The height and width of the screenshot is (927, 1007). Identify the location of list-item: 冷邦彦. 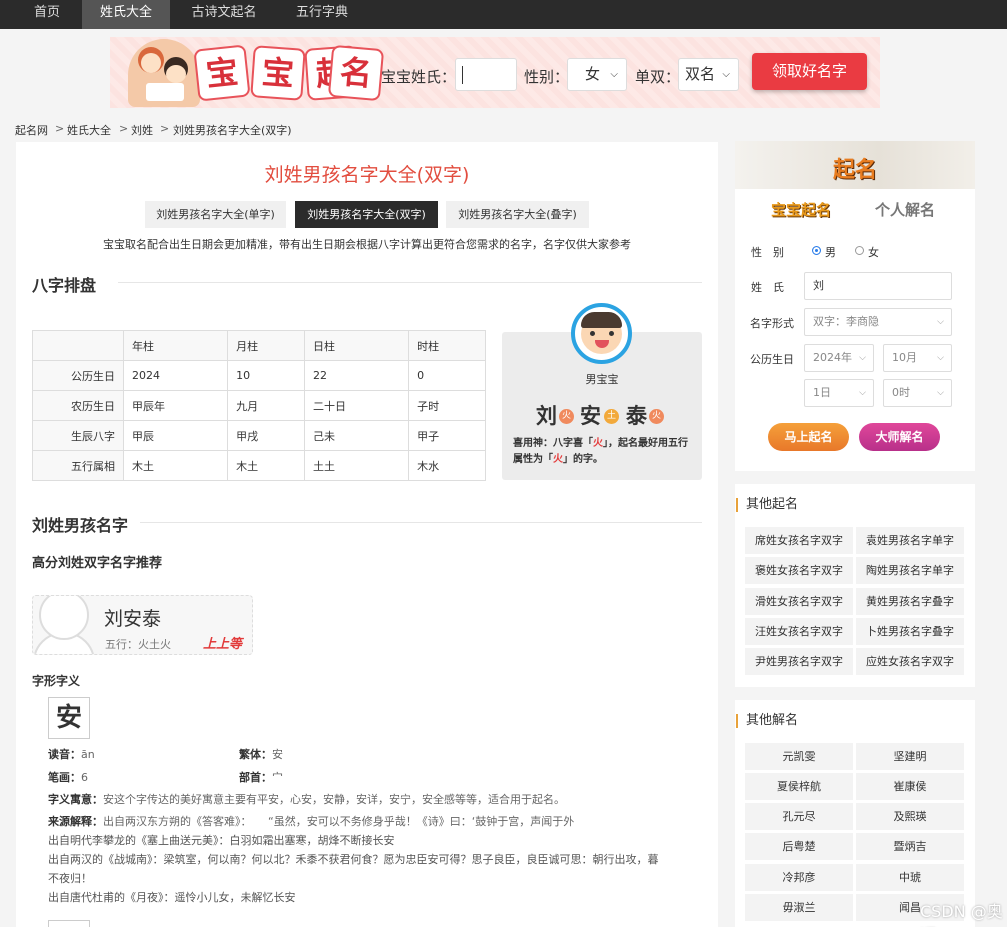
(799, 877).